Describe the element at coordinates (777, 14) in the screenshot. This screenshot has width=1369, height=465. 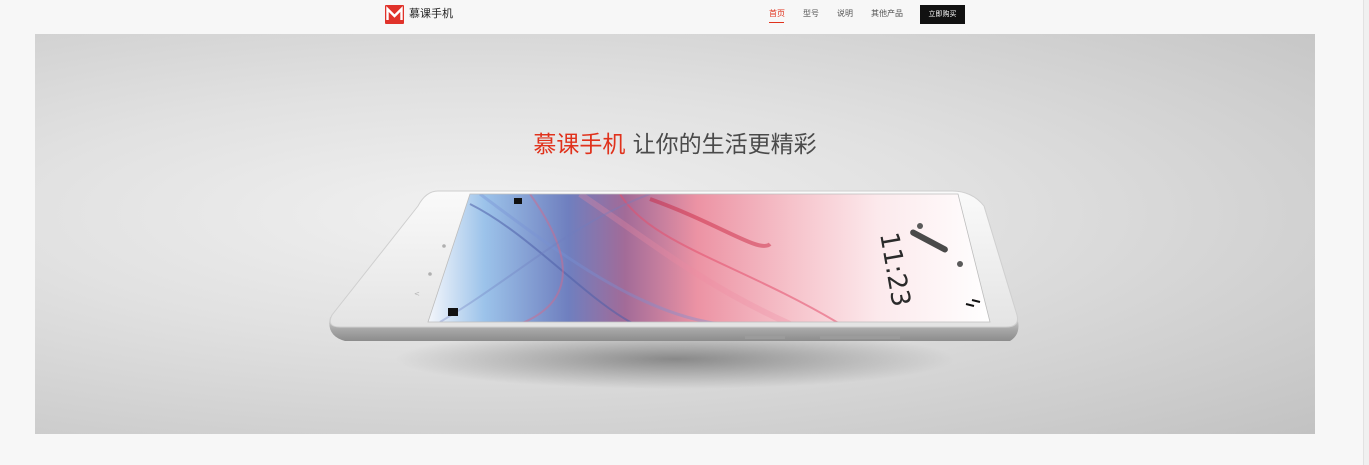
I see `nav-home: 首页` at that location.